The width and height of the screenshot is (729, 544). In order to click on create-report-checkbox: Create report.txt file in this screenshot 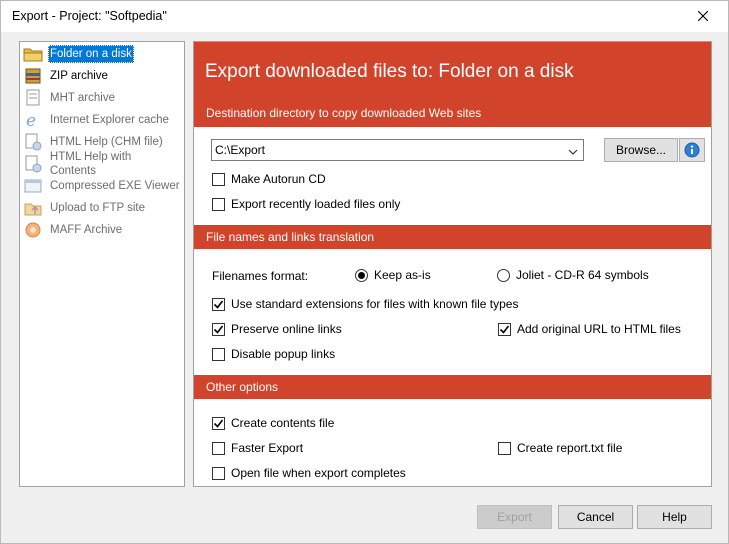, I will do `click(560, 448)`.